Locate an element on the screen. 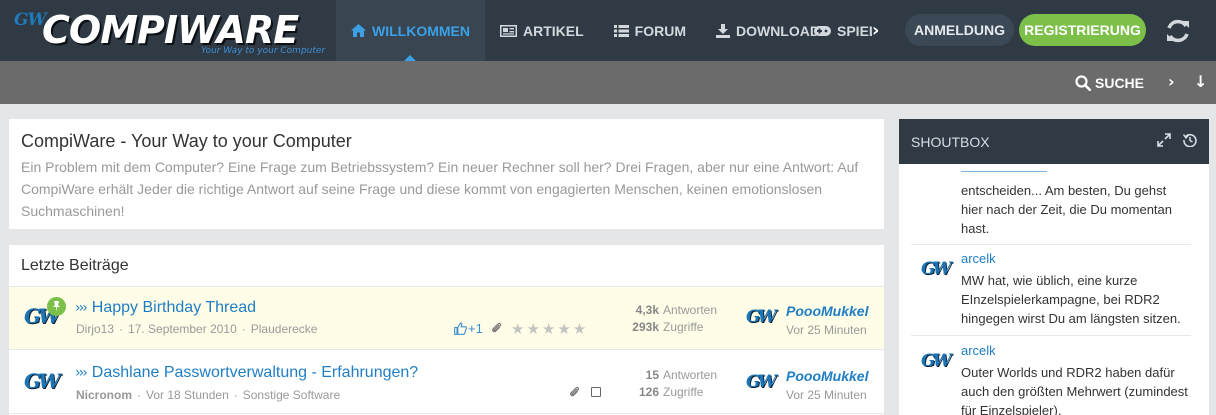 The height and width of the screenshot is (415, 1216). nav-item-willkommen: Willkommen is located at coordinates (410, 30).